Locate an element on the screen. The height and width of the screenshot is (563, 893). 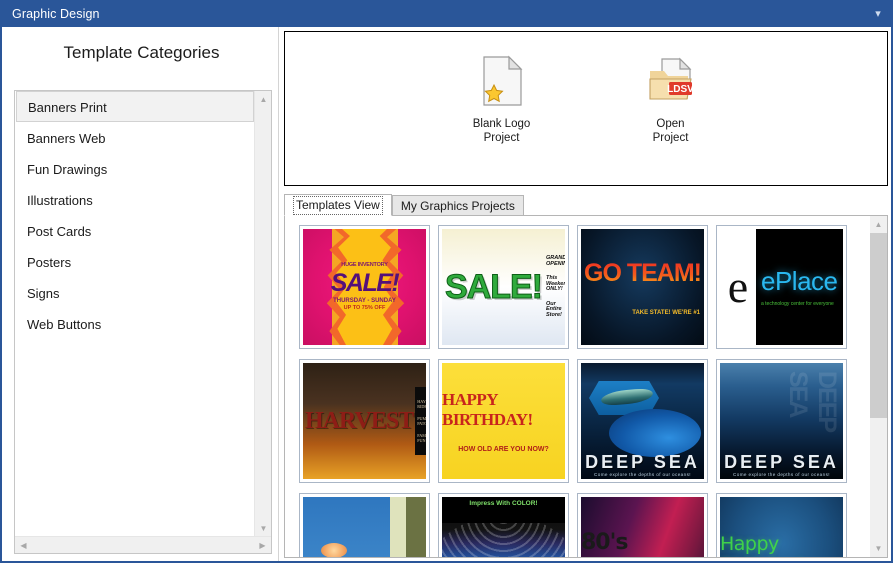
template-thumbnail: HAPPY BIRTHDAY! HOW OLD ARE YOU NOW? is located at coordinates (503, 421).